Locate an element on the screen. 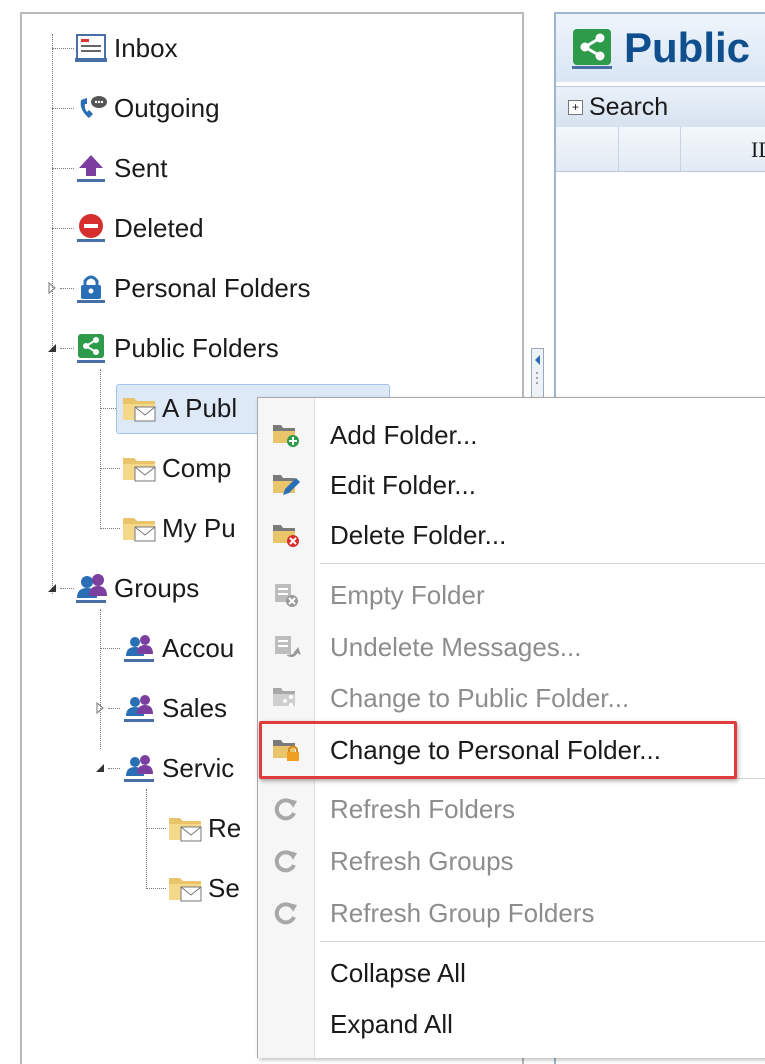 Image resolution: width=765 pixels, height=1064 pixels. tree-item-personal-folders: Personal Folders is located at coordinates (191, 288).